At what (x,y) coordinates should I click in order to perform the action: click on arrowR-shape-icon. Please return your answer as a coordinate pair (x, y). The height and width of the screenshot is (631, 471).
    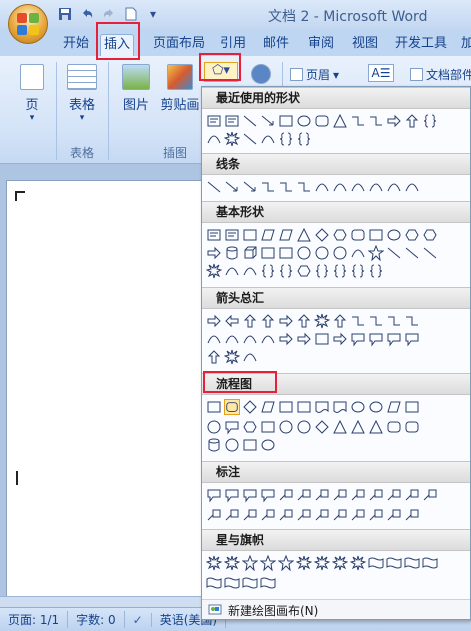
    Looking at the image, I should click on (214, 253).